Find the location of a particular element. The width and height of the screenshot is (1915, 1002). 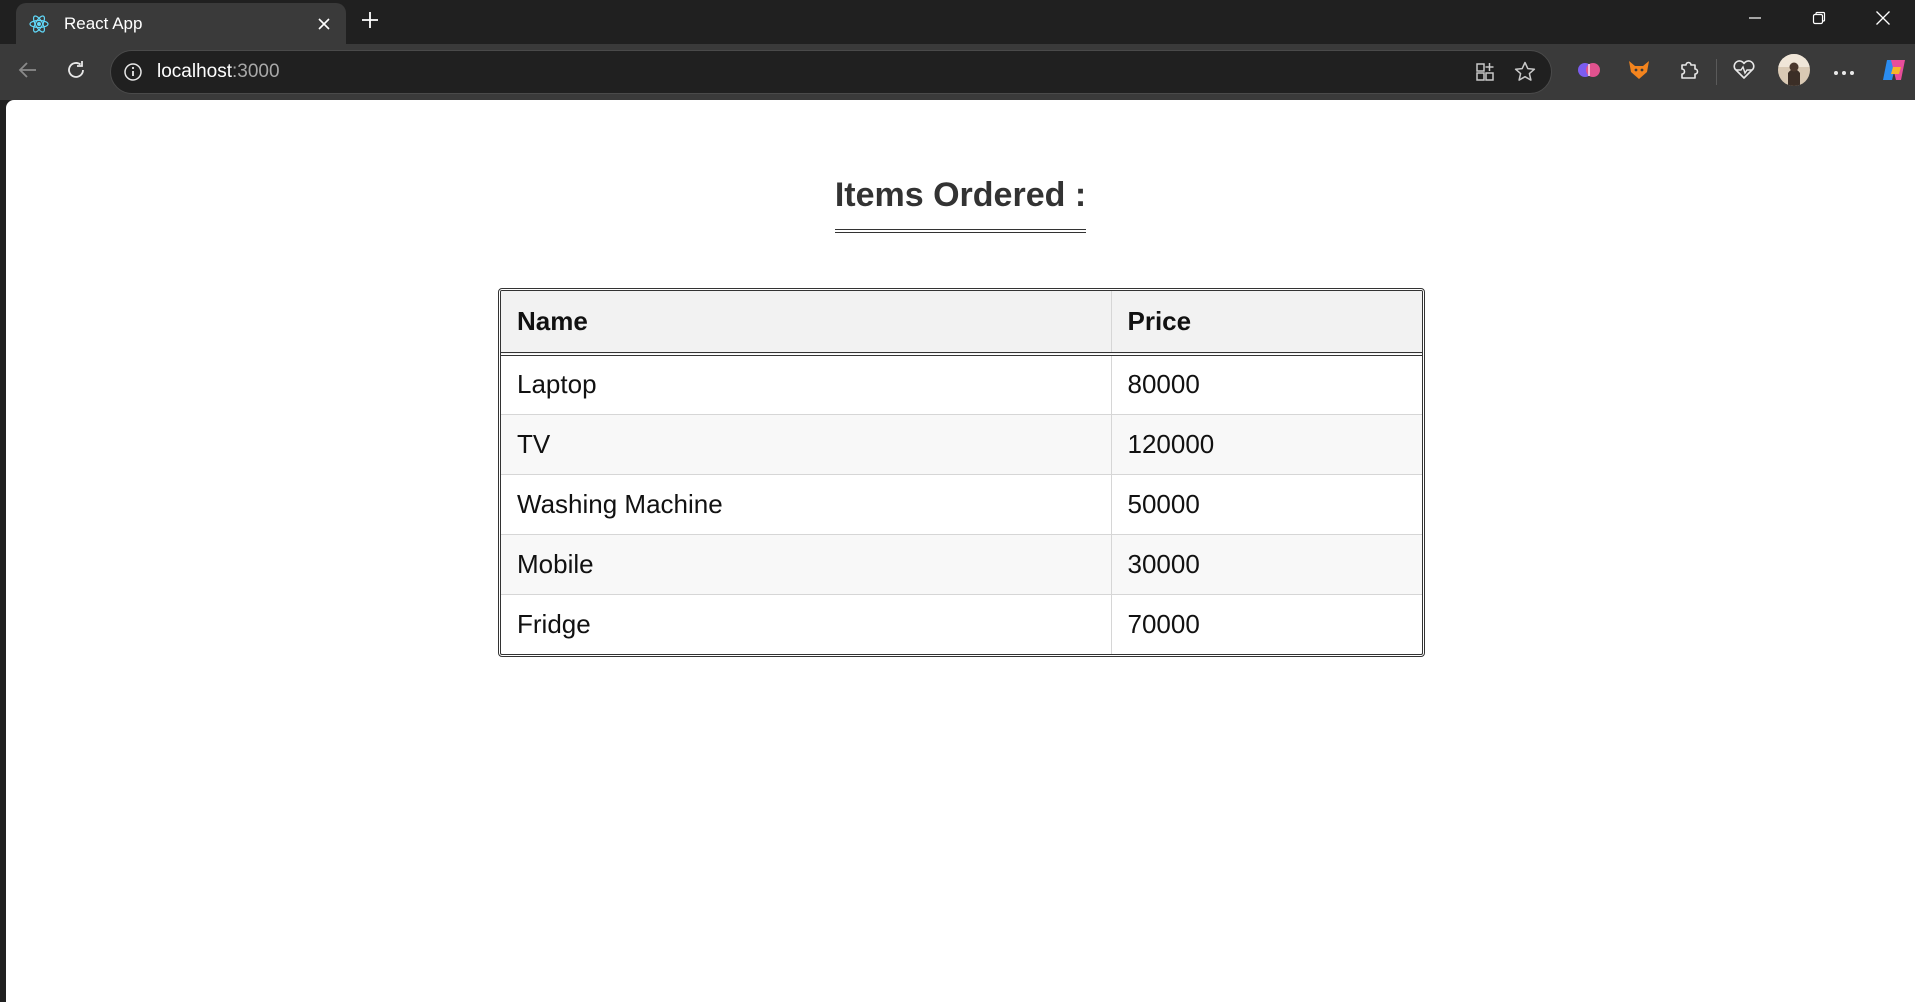

item-name-cell: Fridge is located at coordinates (806, 623).